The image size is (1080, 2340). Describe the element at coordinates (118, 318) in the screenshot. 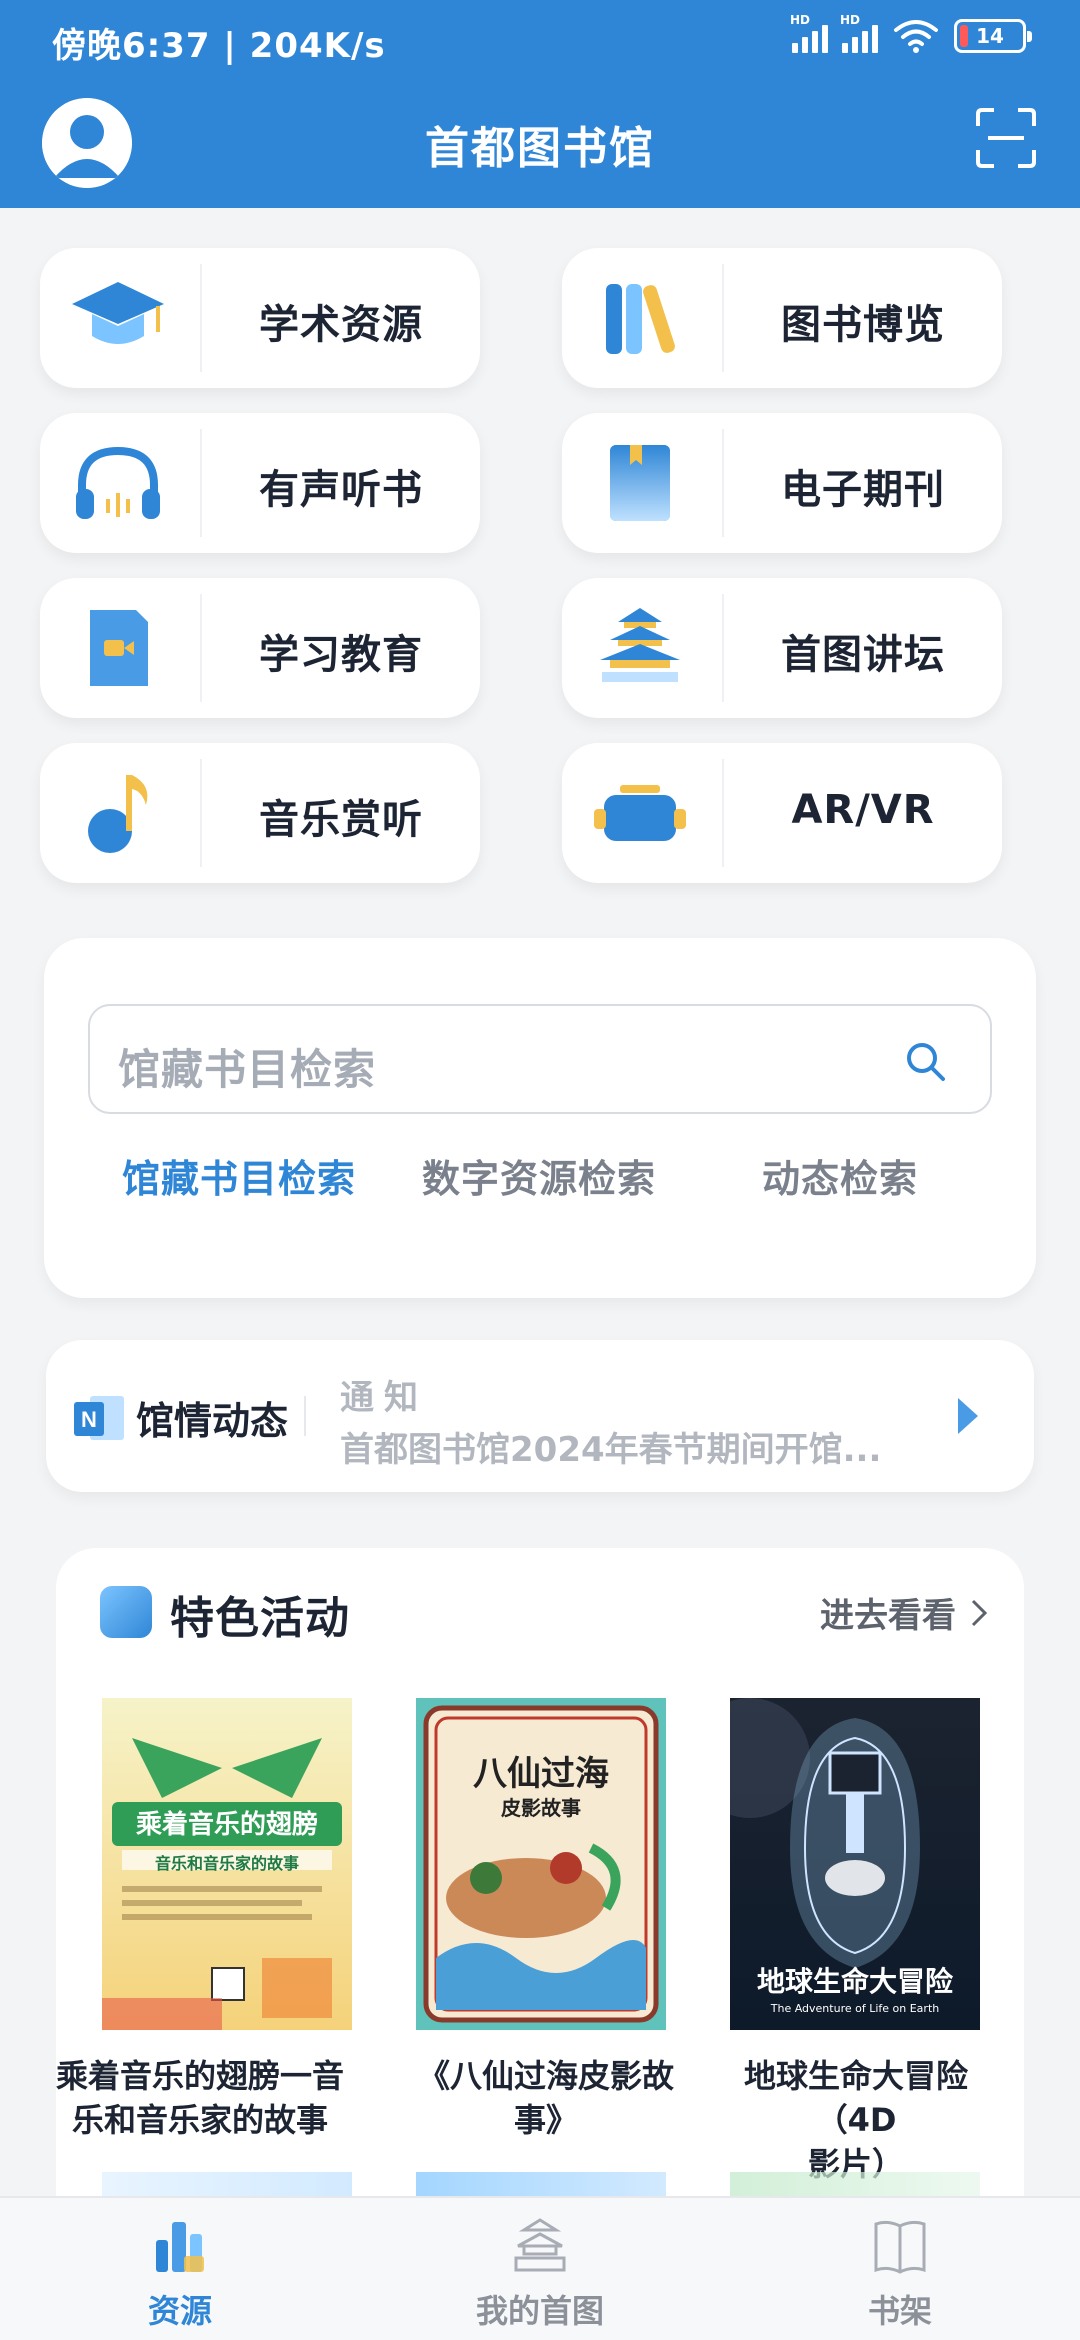

I see `graduation-cap-icon` at that location.